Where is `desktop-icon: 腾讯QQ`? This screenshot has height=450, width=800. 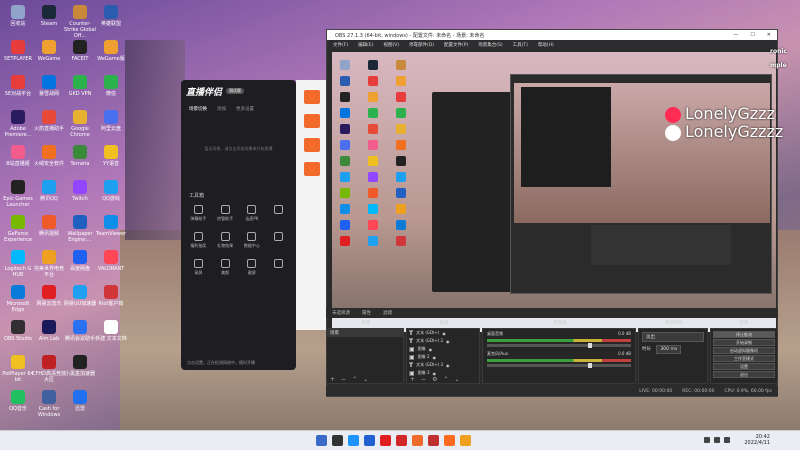
desktop-icon: 腾讯QQ is located at coordinates (49, 191).